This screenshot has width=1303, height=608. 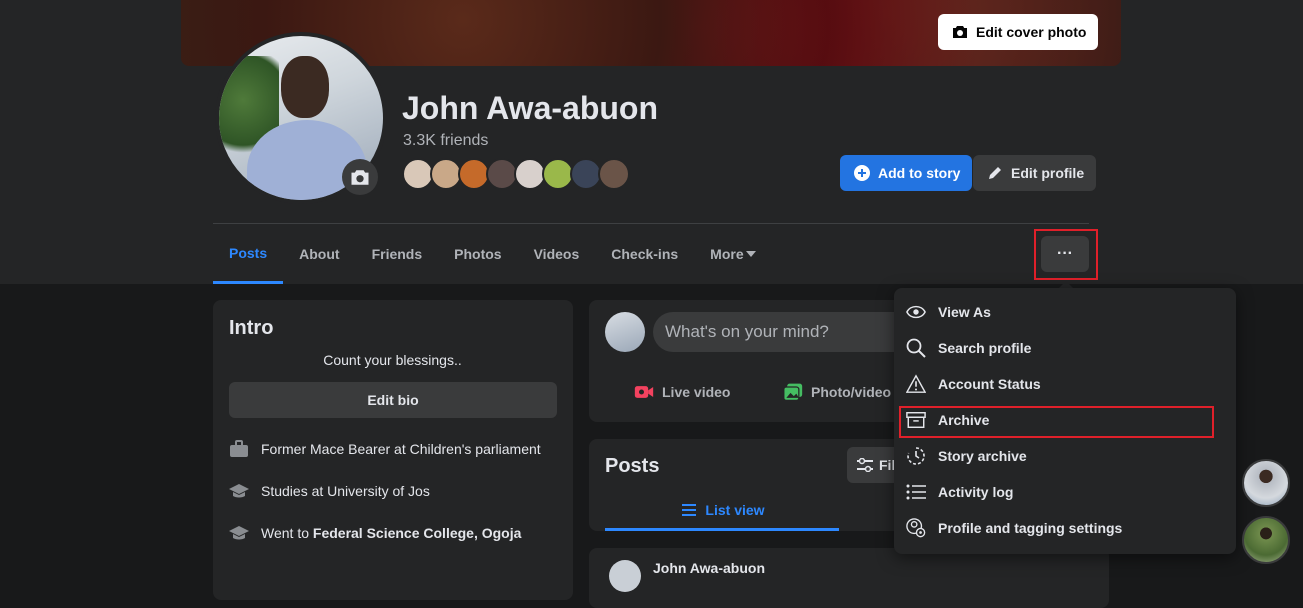 I want to click on went-to-prefix: Went to, so click(x=287, y=533).